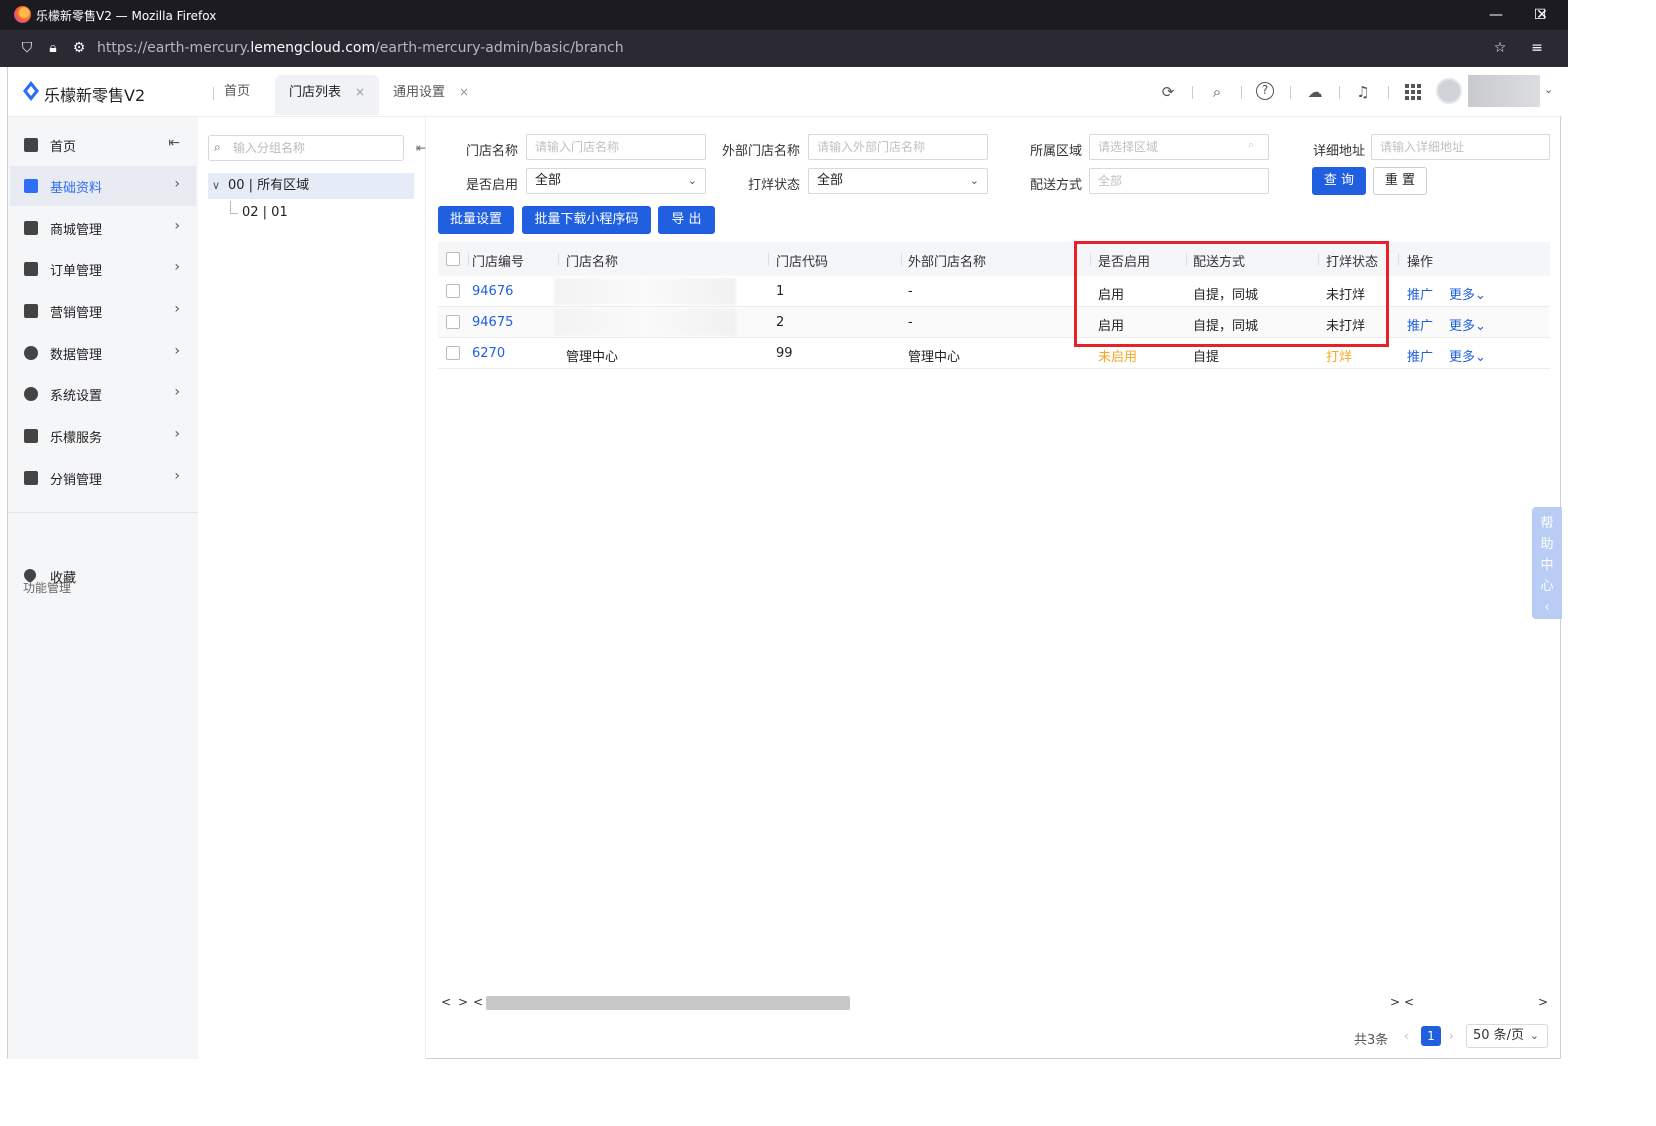  What do you see at coordinates (1460, 147) in the screenshot?
I see `address-input: 请输入详细地址` at bounding box center [1460, 147].